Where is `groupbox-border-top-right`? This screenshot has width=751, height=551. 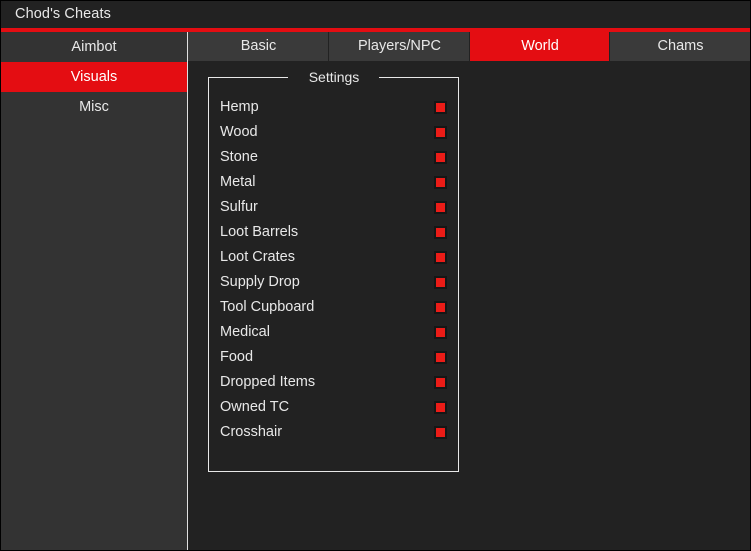 groupbox-border-top-right is located at coordinates (419, 77).